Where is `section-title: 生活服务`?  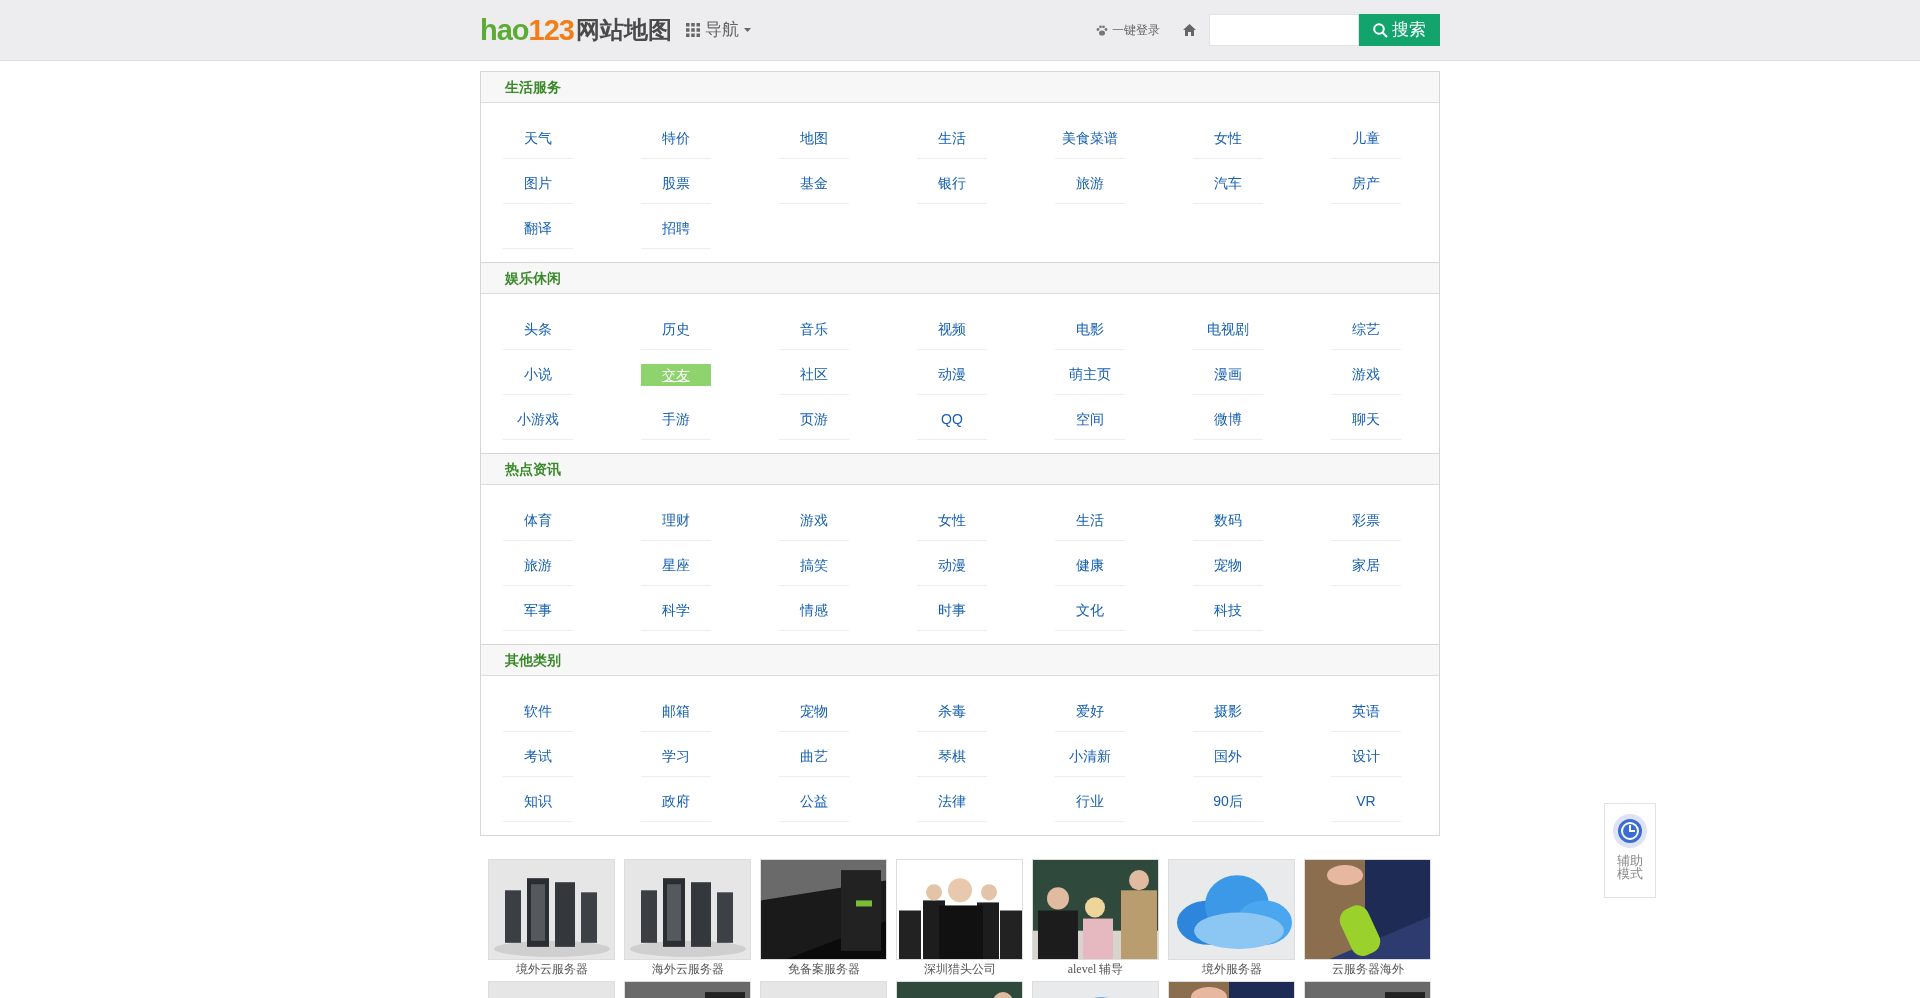
section-title: 生活服务 is located at coordinates (533, 87).